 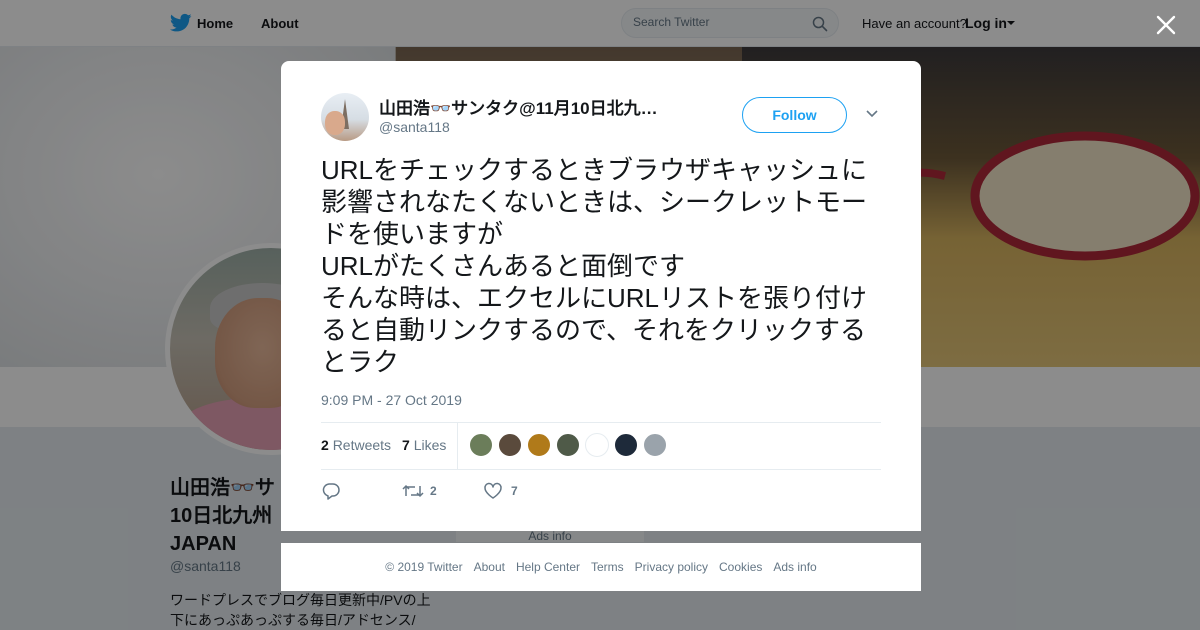 I want to click on likes-stat: 7 Likes, so click(x=424, y=445).